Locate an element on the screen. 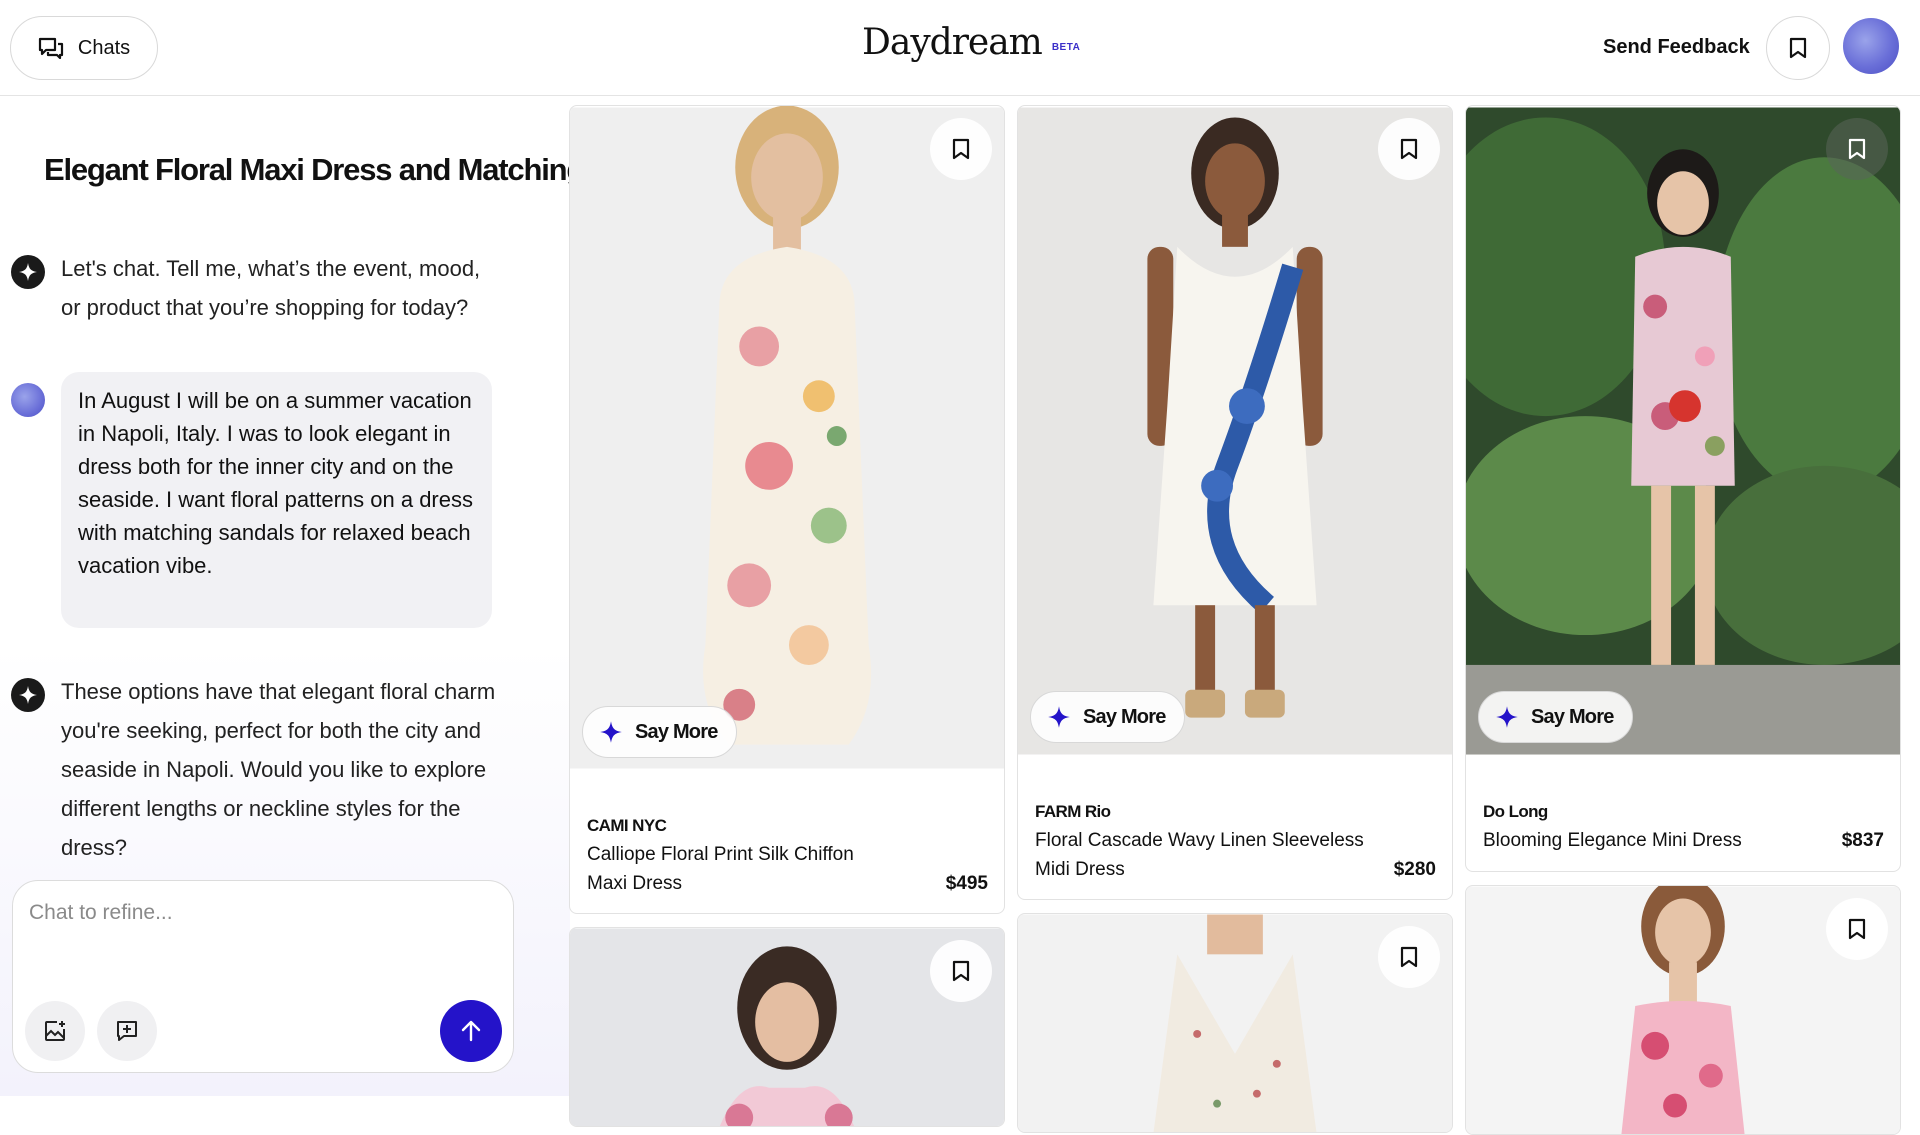 The image size is (1920, 1135). beta-badge: BETA is located at coordinates (1066, 47).